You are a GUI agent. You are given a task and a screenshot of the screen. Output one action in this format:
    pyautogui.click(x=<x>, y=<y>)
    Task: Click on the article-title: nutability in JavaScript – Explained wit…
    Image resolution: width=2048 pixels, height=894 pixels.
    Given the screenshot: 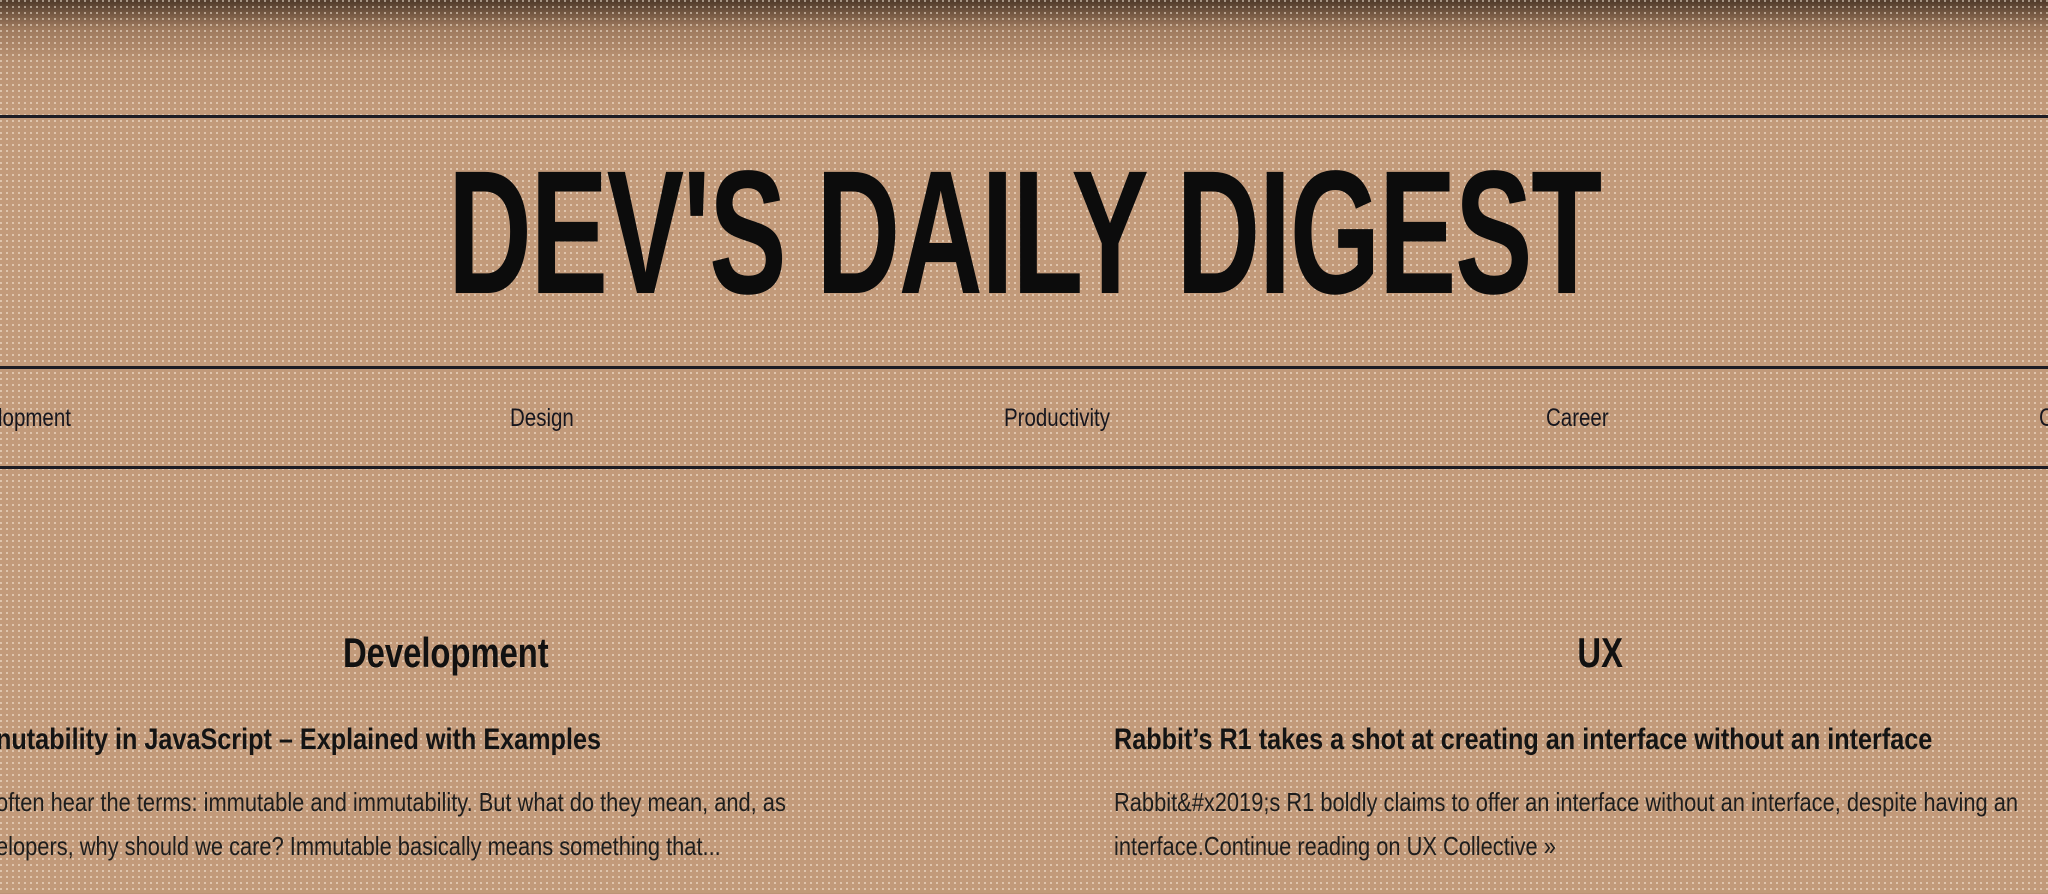 What is the action you would take?
    pyautogui.click(x=358, y=740)
    